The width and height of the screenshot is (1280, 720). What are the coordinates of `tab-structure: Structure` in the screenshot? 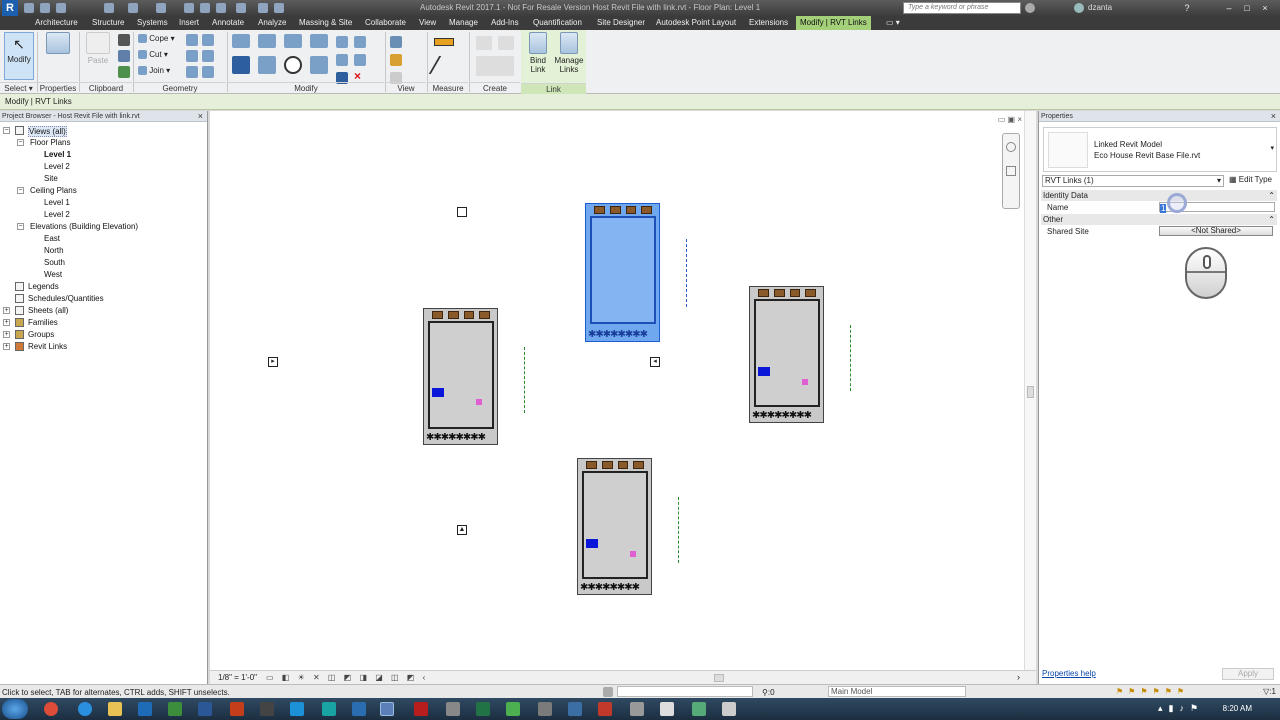 It's located at (108, 23).